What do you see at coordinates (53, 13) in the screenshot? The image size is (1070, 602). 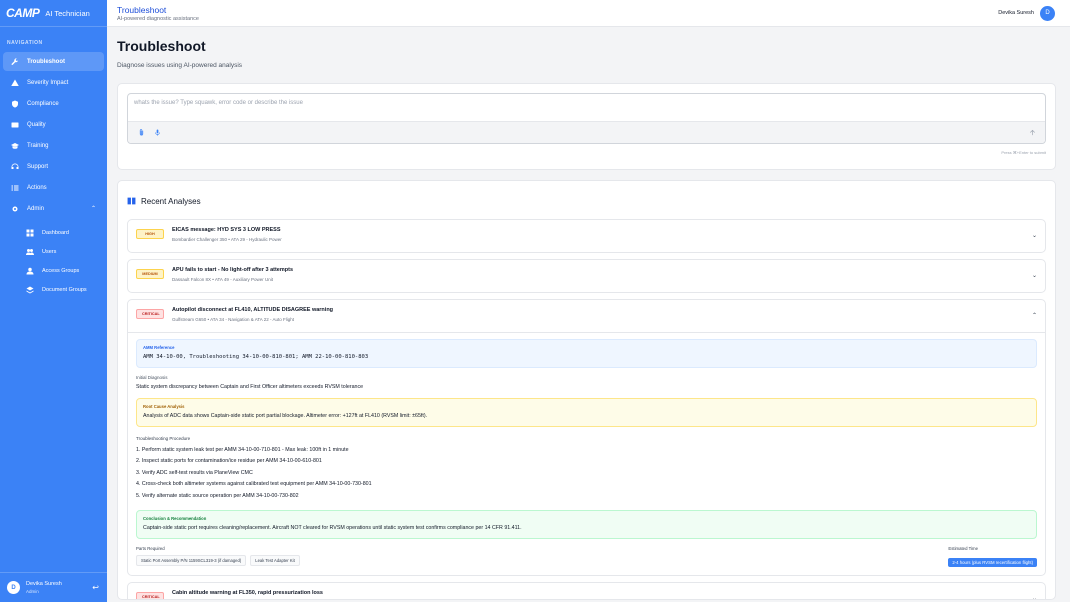 I see `brand: CAMP AI Technician` at bounding box center [53, 13].